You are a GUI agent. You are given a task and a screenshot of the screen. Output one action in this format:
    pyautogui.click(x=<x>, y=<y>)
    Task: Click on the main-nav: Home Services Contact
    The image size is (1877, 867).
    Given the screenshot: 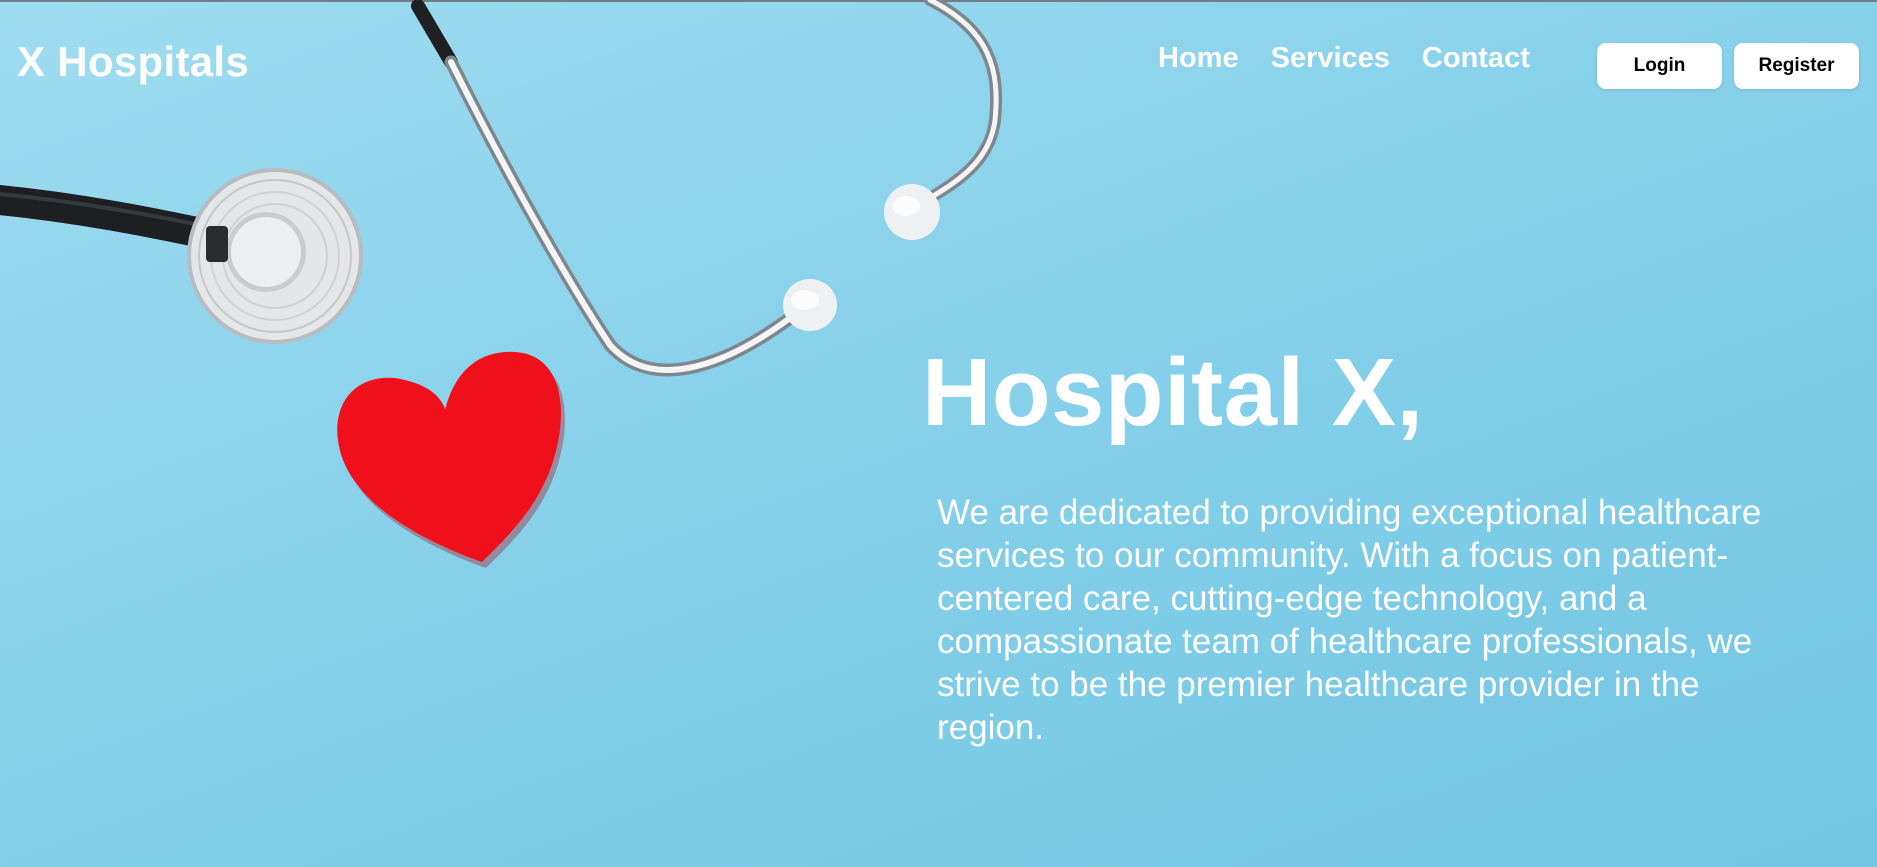 What is the action you would take?
    pyautogui.click(x=1344, y=58)
    